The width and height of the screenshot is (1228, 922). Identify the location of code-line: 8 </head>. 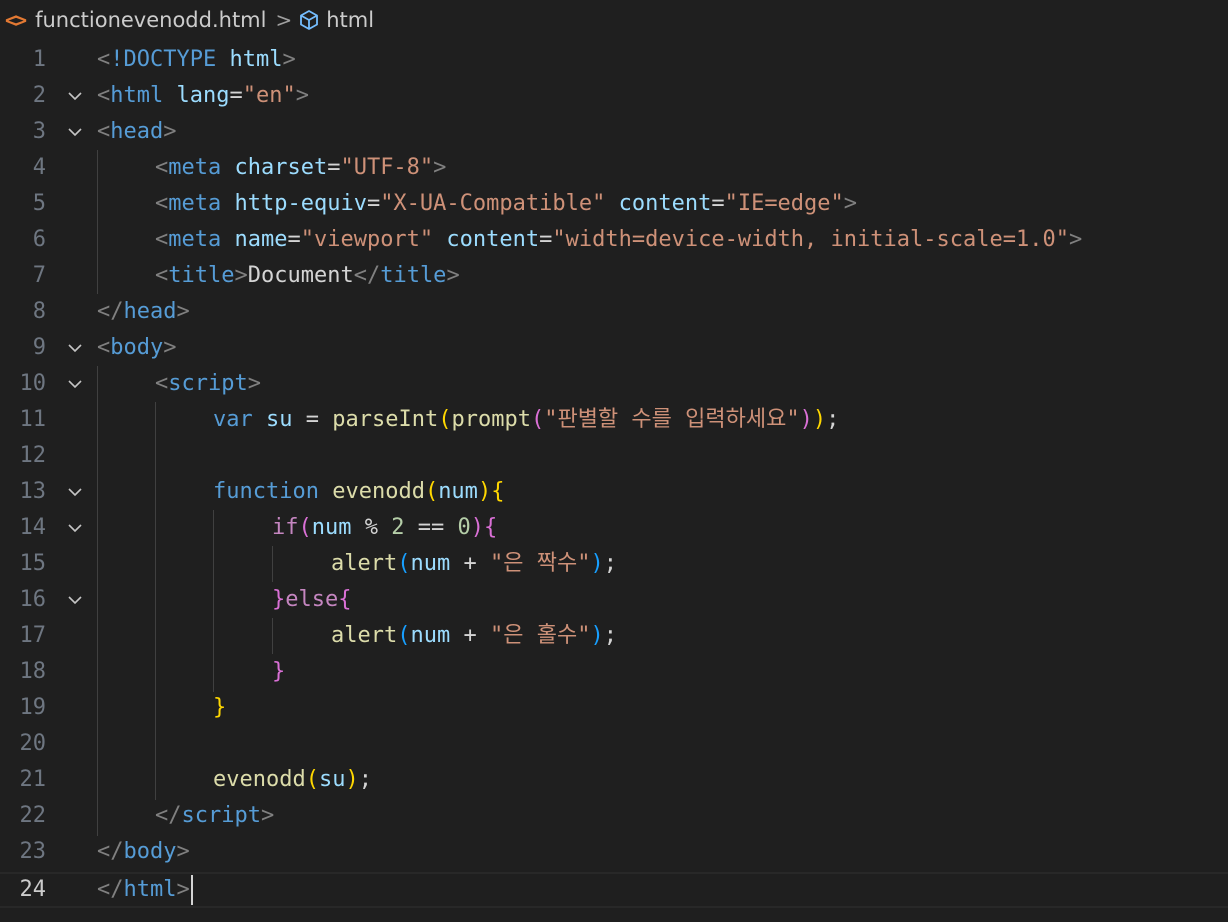
(614, 312).